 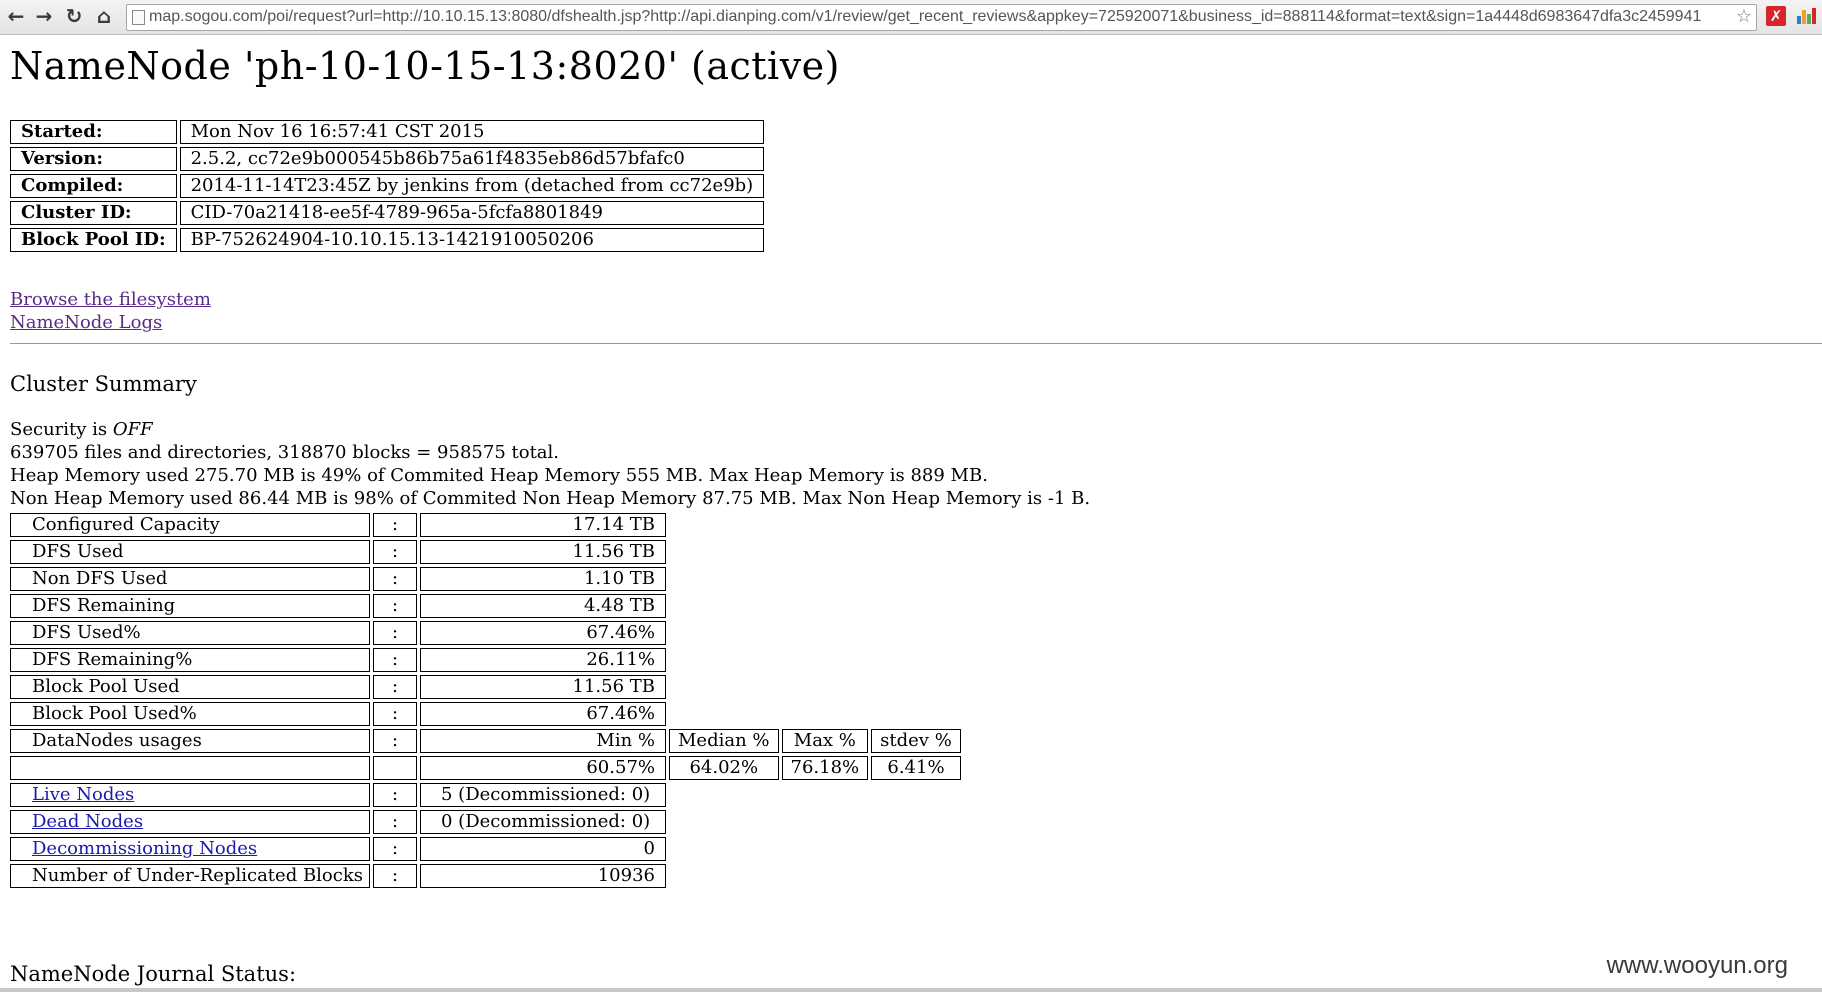 I want to click on page-title: NameNode 'ph-10-10-15-13:8020' (active), so click(x=425, y=66).